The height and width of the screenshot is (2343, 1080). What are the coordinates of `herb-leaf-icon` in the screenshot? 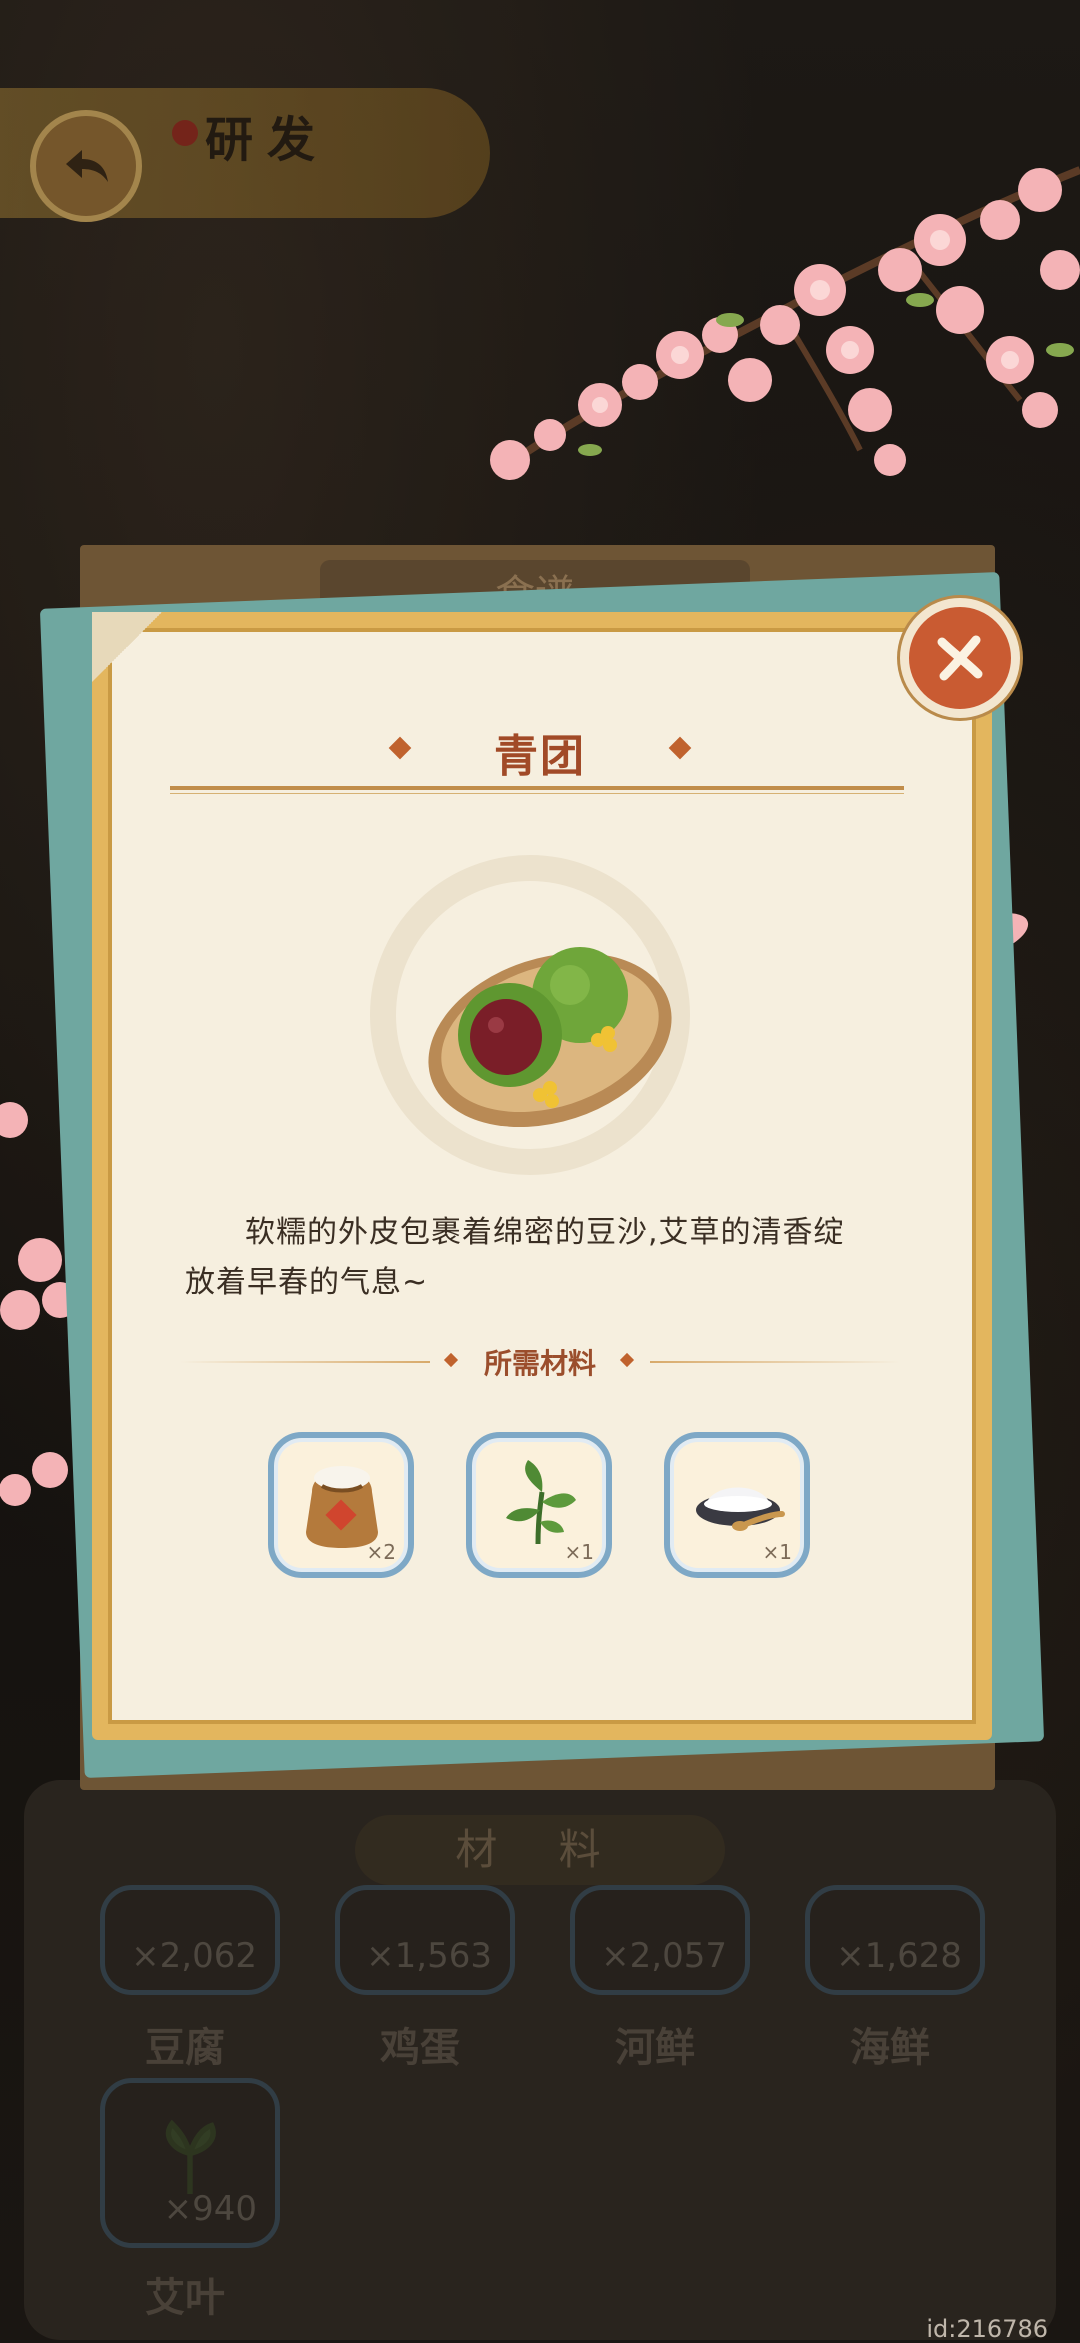 It's located at (541, 1502).